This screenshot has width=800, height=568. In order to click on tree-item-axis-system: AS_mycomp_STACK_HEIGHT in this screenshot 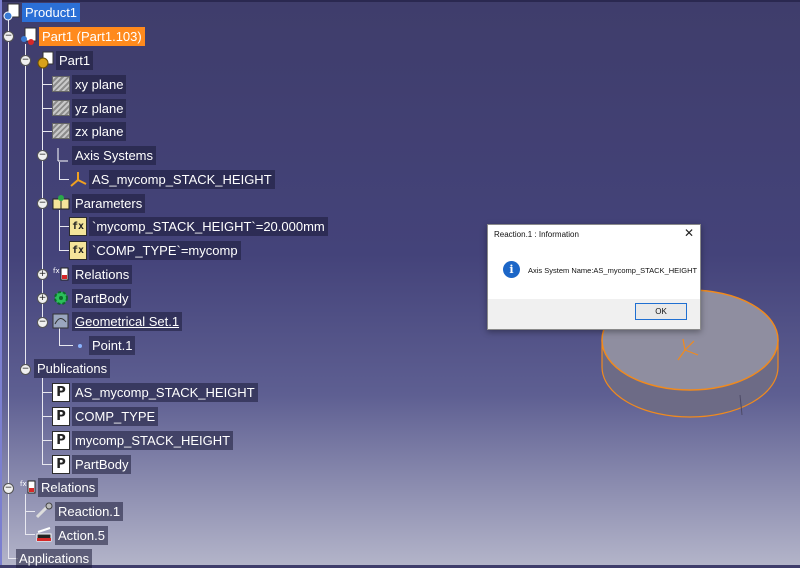, I will do `click(182, 179)`.